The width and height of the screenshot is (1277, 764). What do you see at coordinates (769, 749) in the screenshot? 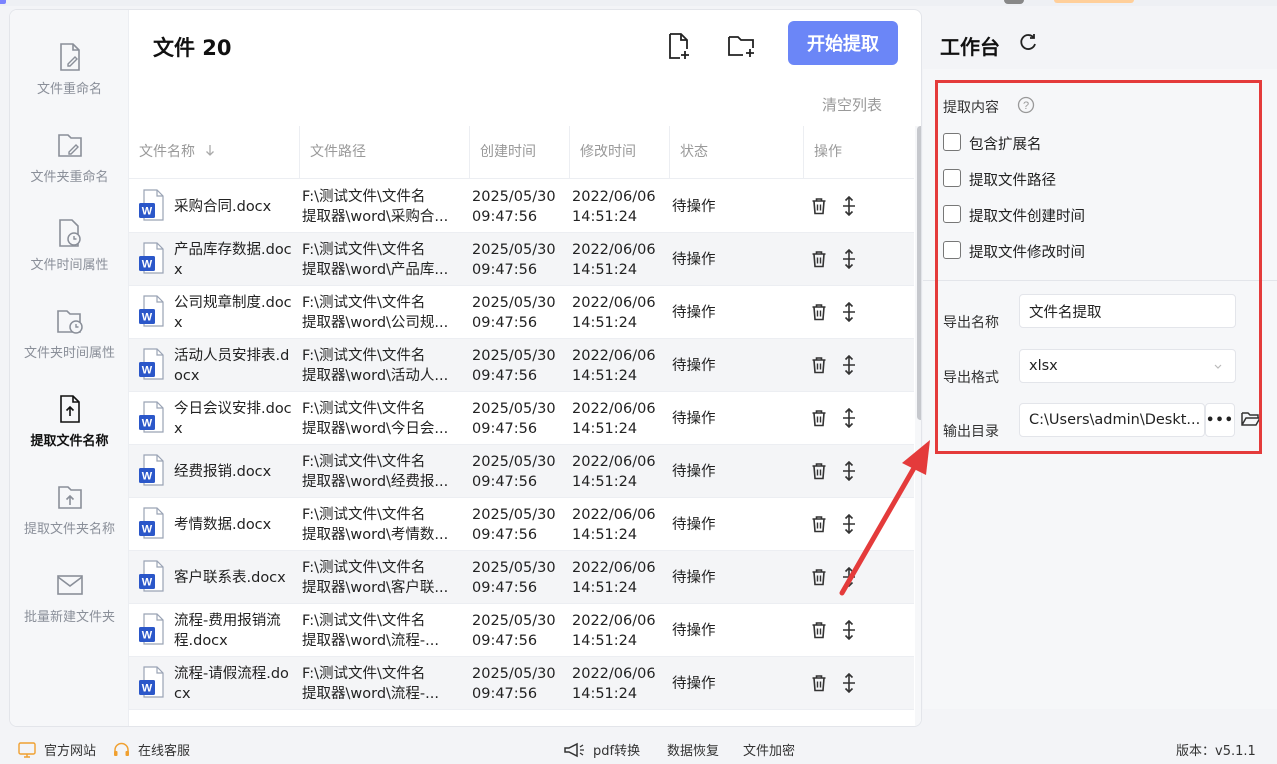
I see `file-encrypt-link: 文件加密` at bounding box center [769, 749].